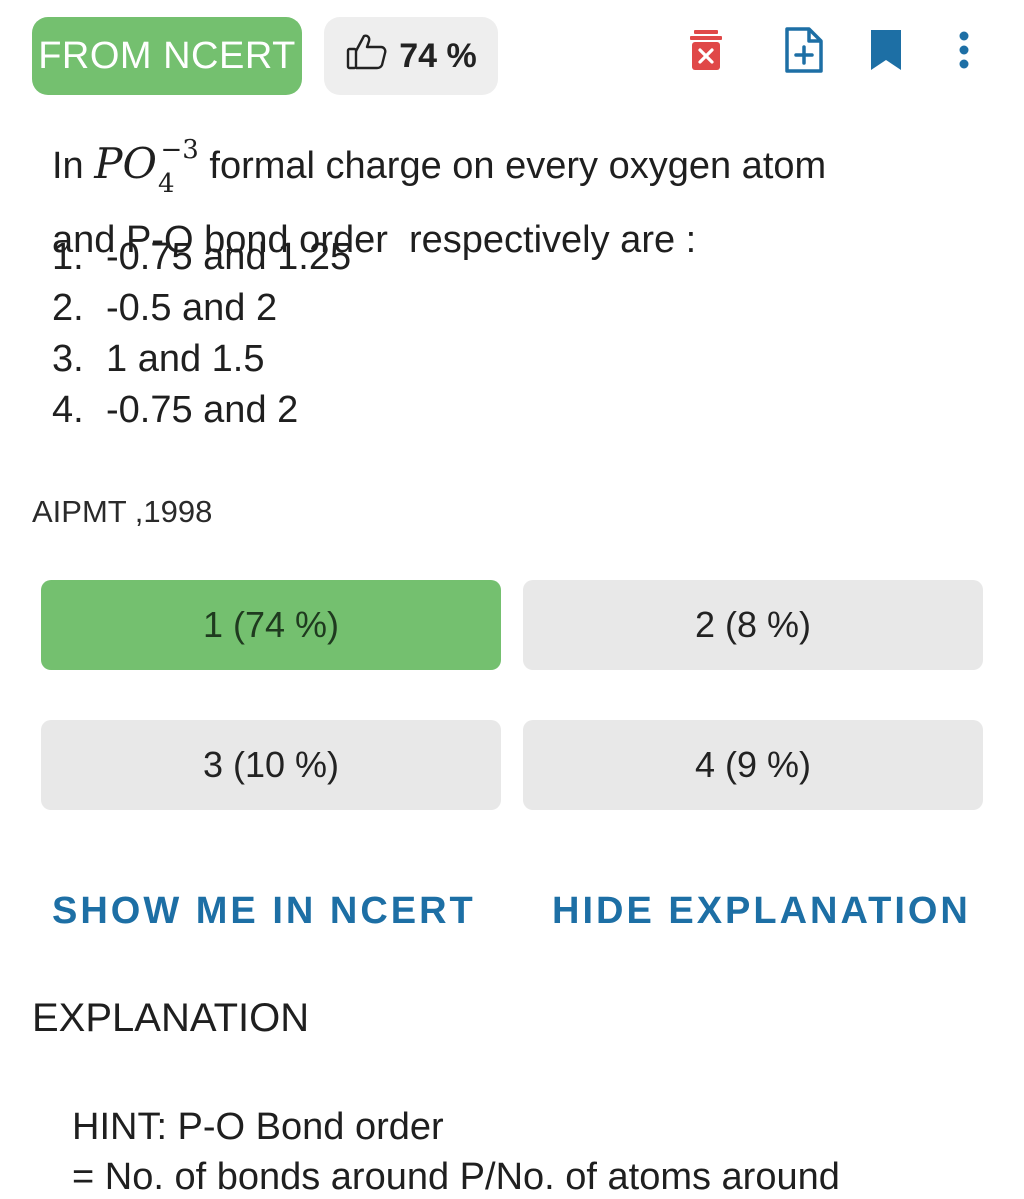 The image size is (1024, 1199). What do you see at coordinates (68, 166) in the screenshot?
I see `question-prefix: In` at bounding box center [68, 166].